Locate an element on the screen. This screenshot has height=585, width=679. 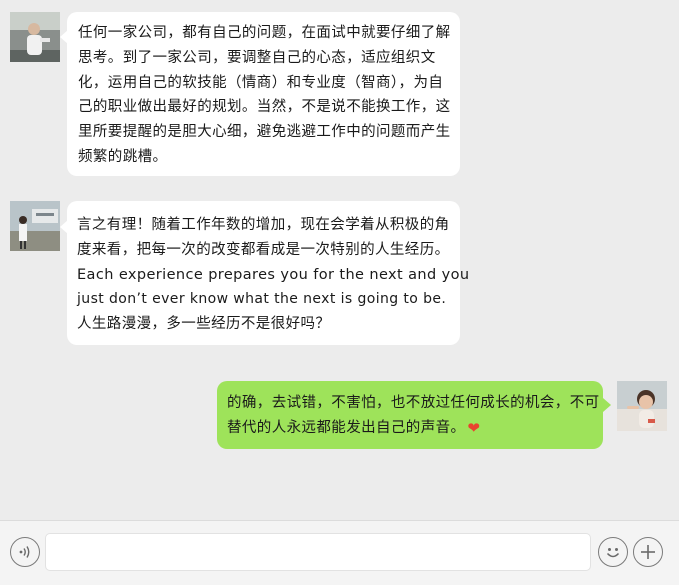
bubble-tail is located at coordinates (607, 405).